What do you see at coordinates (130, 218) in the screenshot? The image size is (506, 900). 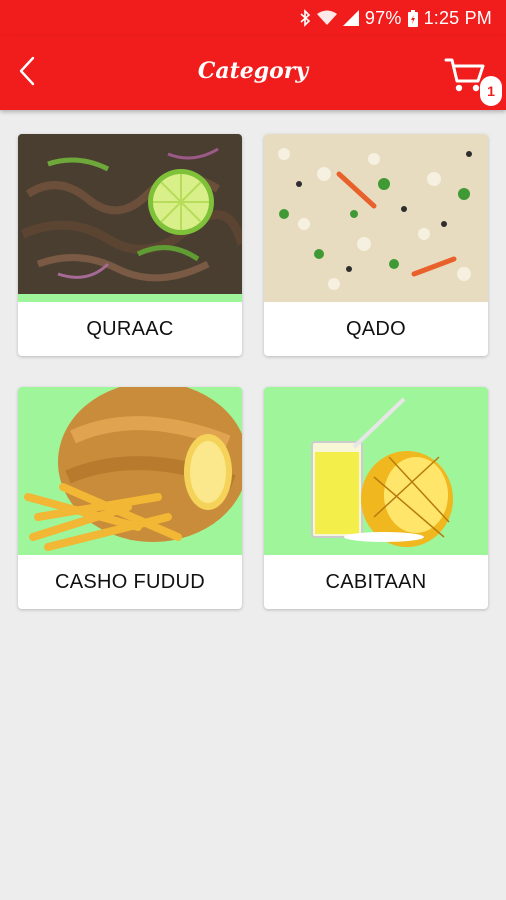 I see `quraac-food-image` at bounding box center [130, 218].